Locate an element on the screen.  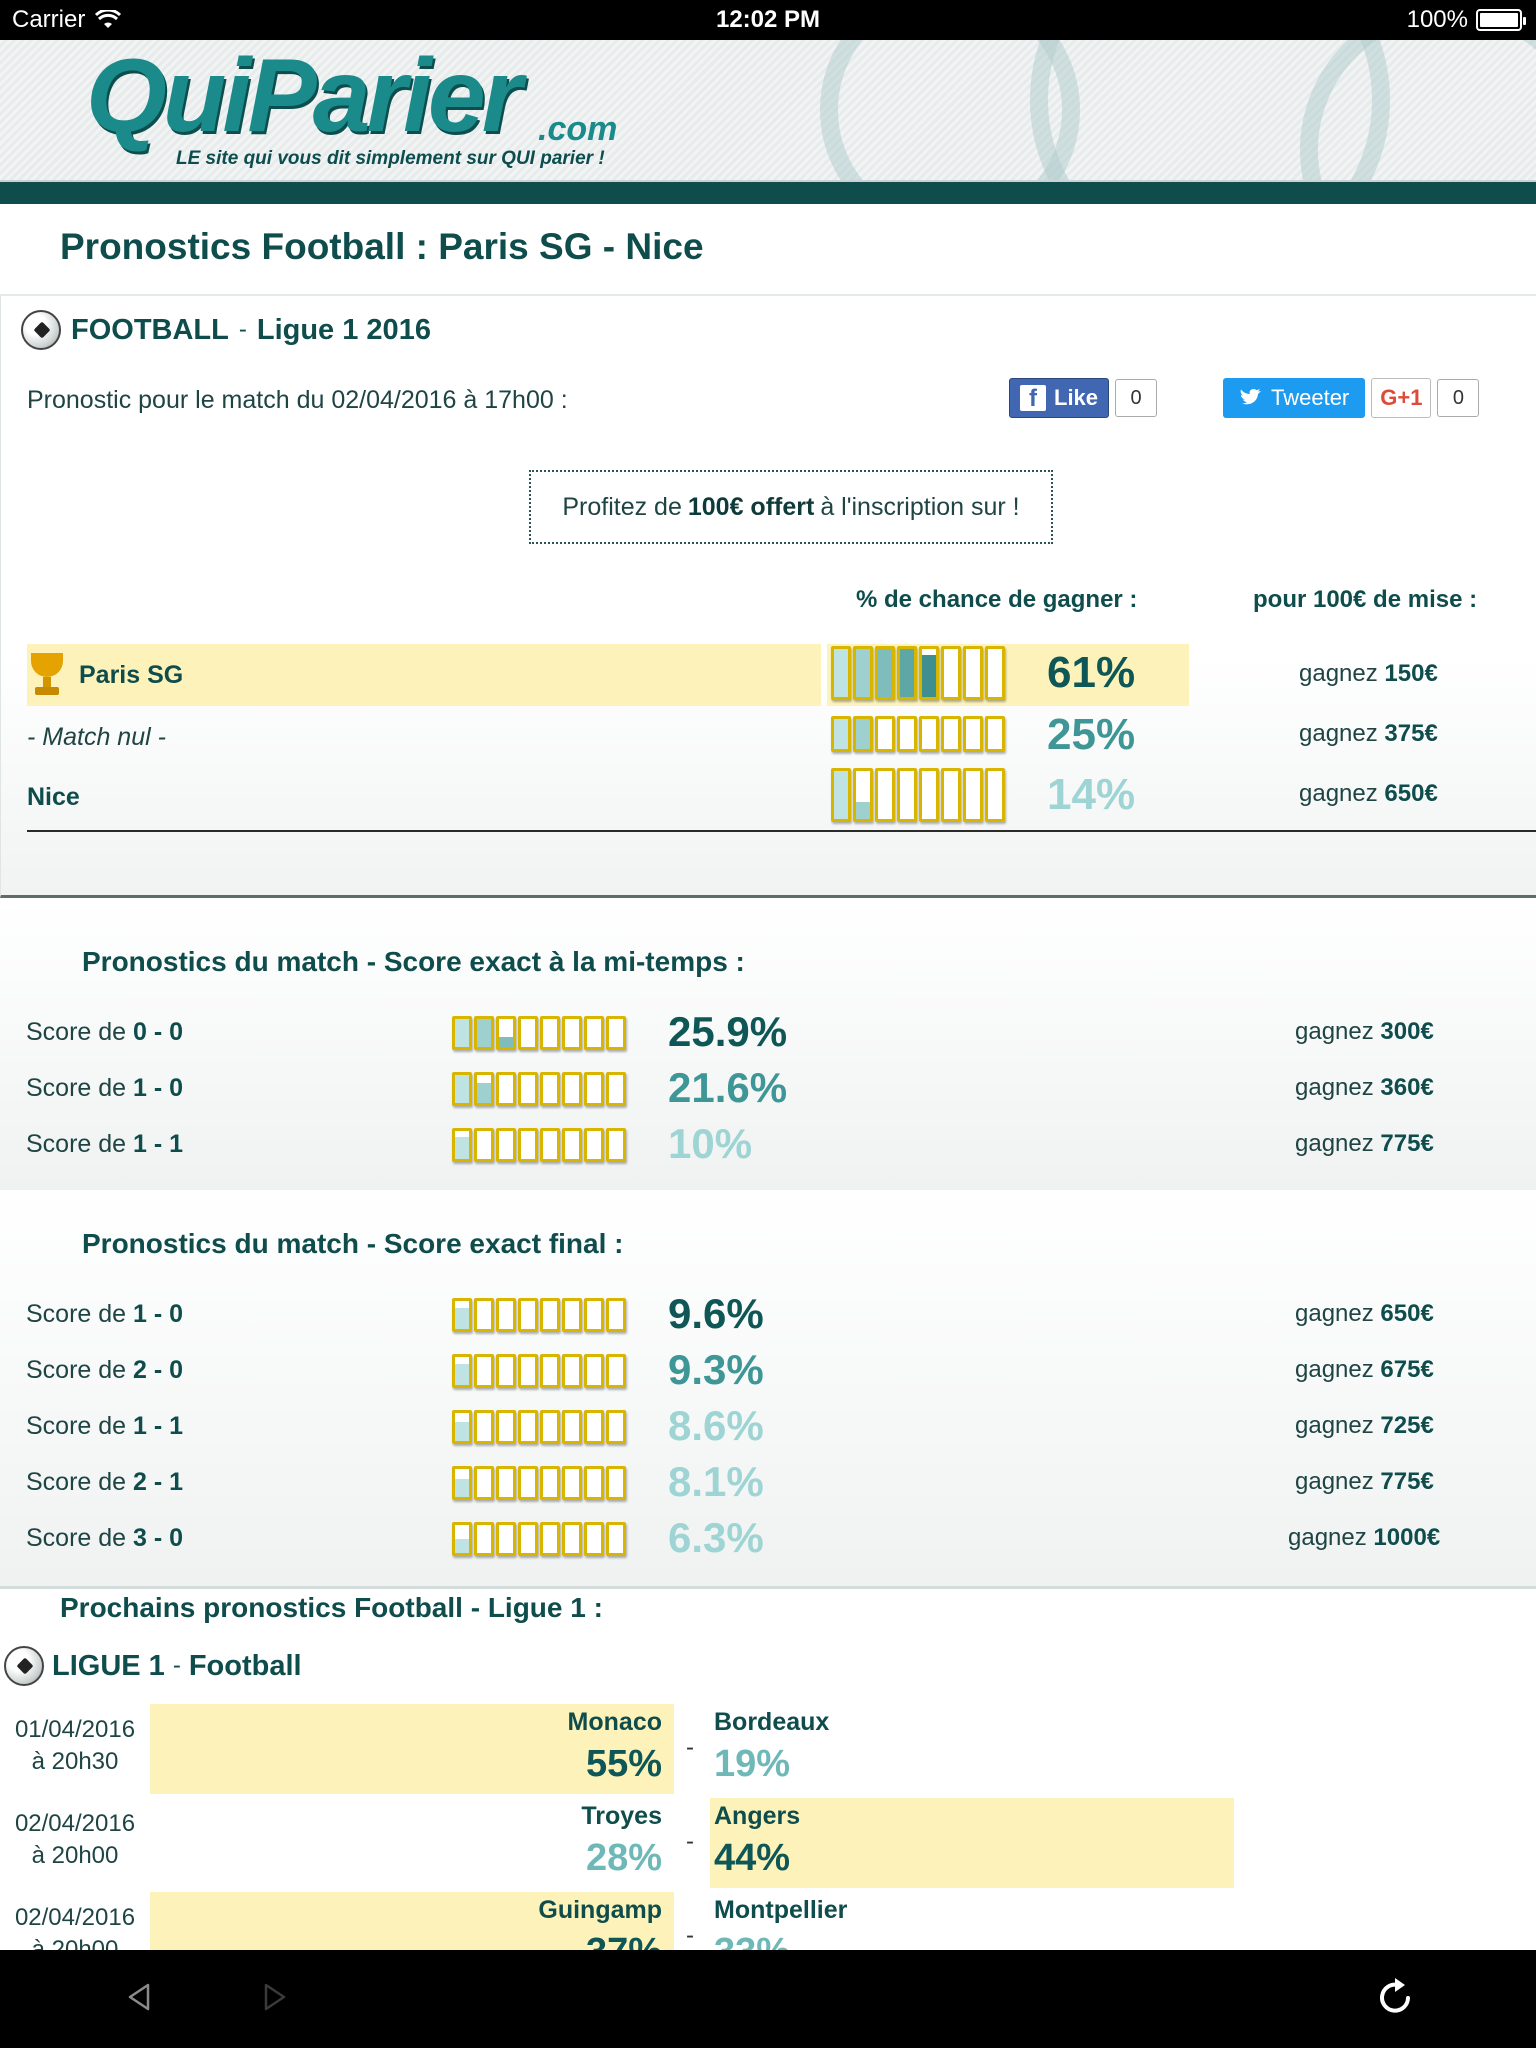
forward-icon is located at coordinates (275, 1997).